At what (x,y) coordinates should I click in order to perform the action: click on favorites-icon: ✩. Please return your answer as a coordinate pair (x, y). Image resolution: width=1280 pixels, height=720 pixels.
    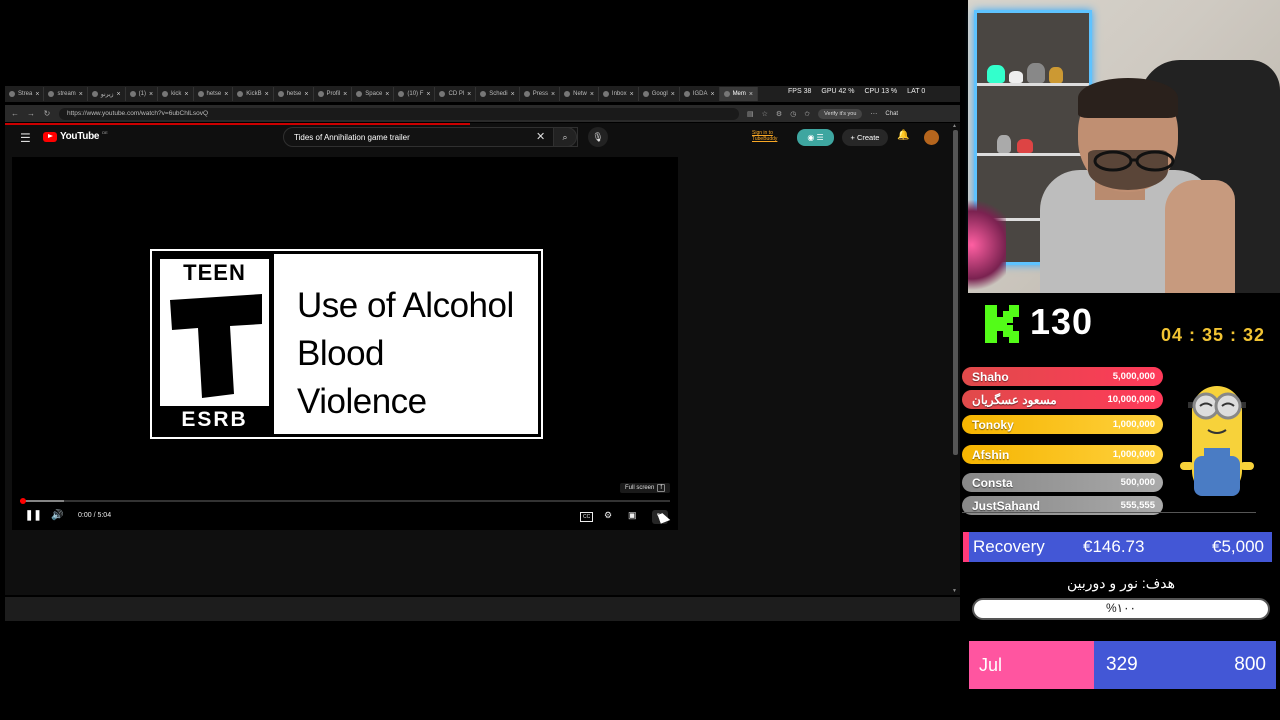
    Looking at the image, I should click on (807, 114).